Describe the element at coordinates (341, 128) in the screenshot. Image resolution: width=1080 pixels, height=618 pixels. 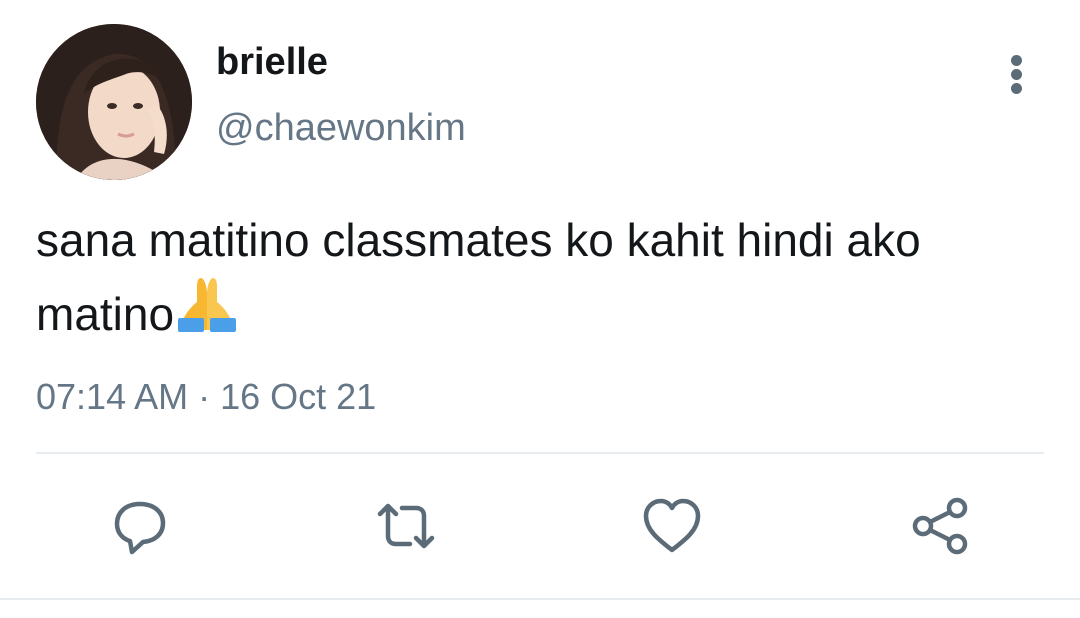
I see `user-handle: @chaewonkim` at that location.